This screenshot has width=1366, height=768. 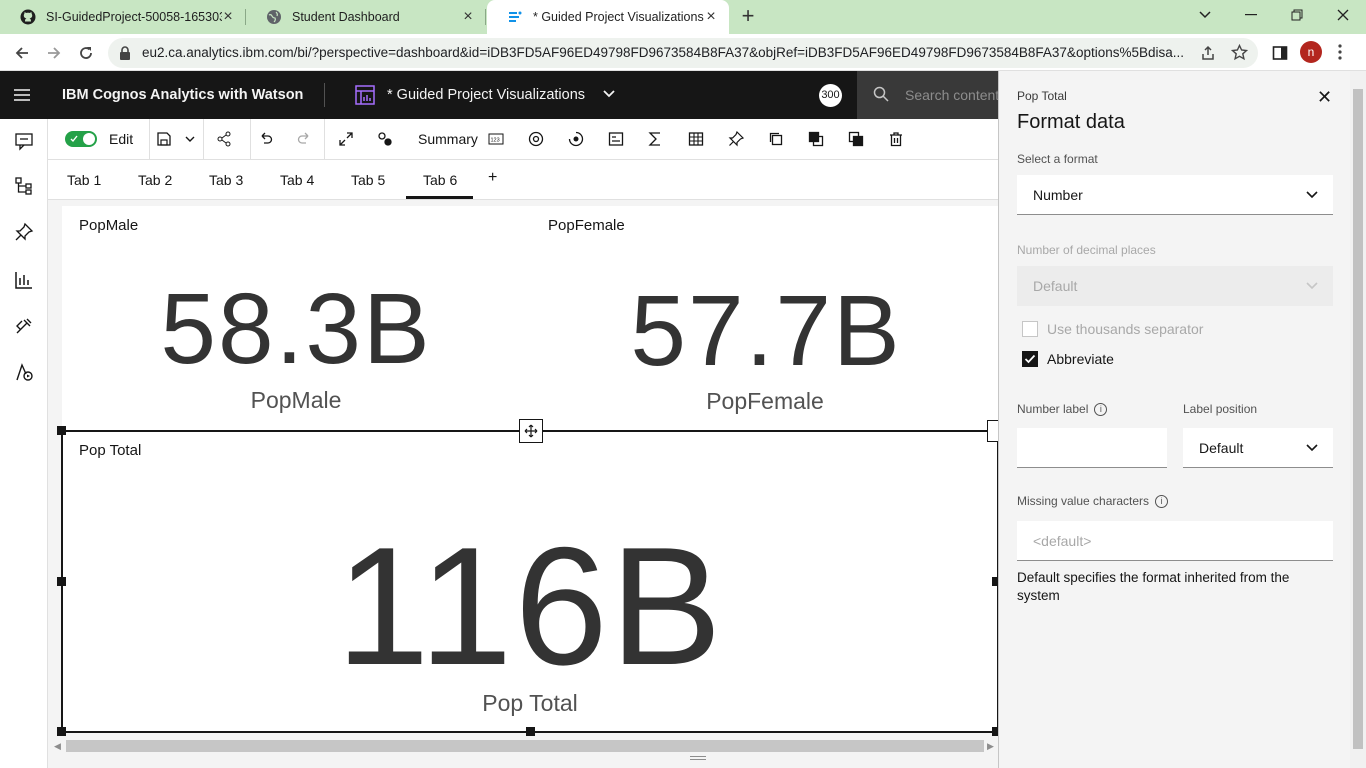 What do you see at coordinates (24, 186) in the screenshot?
I see `data-tree-icon` at bounding box center [24, 186].